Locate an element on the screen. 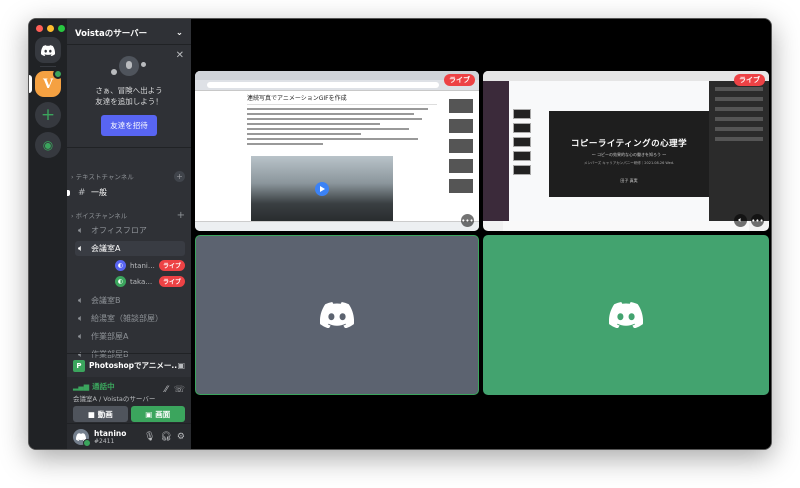  headphones-icon: 🎧︎ is located at coordinates (165, 437).